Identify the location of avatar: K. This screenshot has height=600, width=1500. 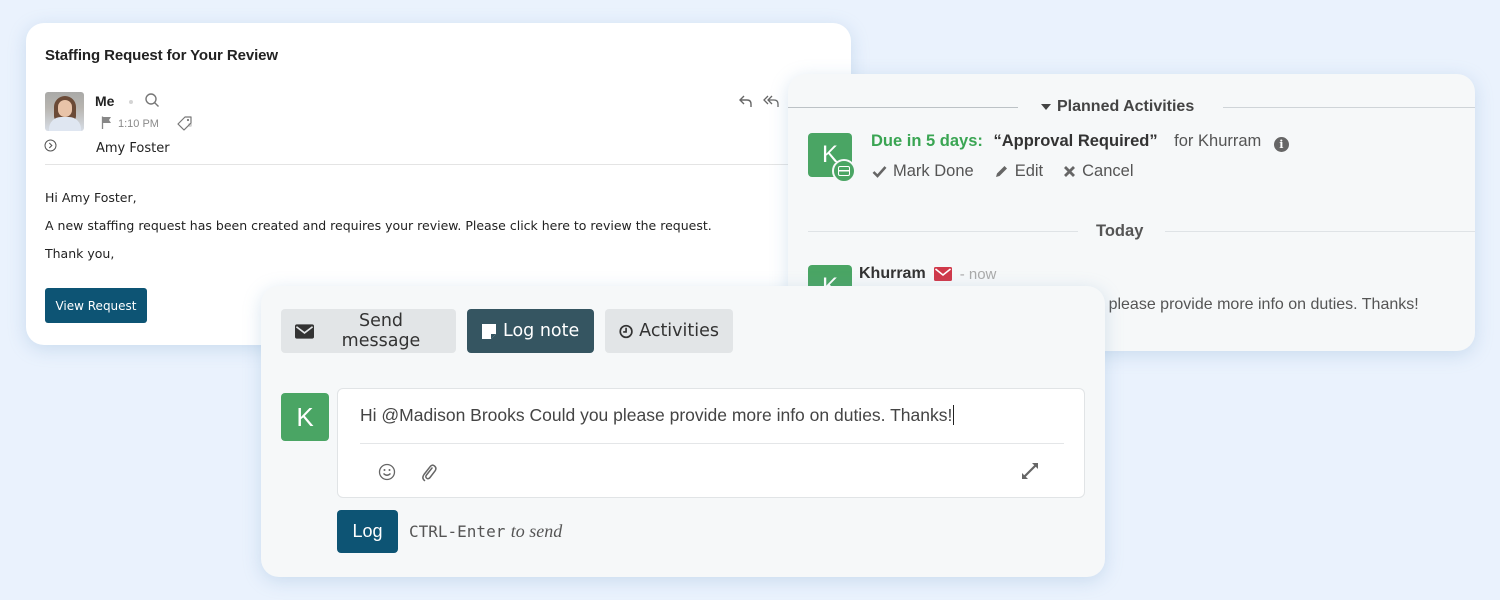
(305, 417).